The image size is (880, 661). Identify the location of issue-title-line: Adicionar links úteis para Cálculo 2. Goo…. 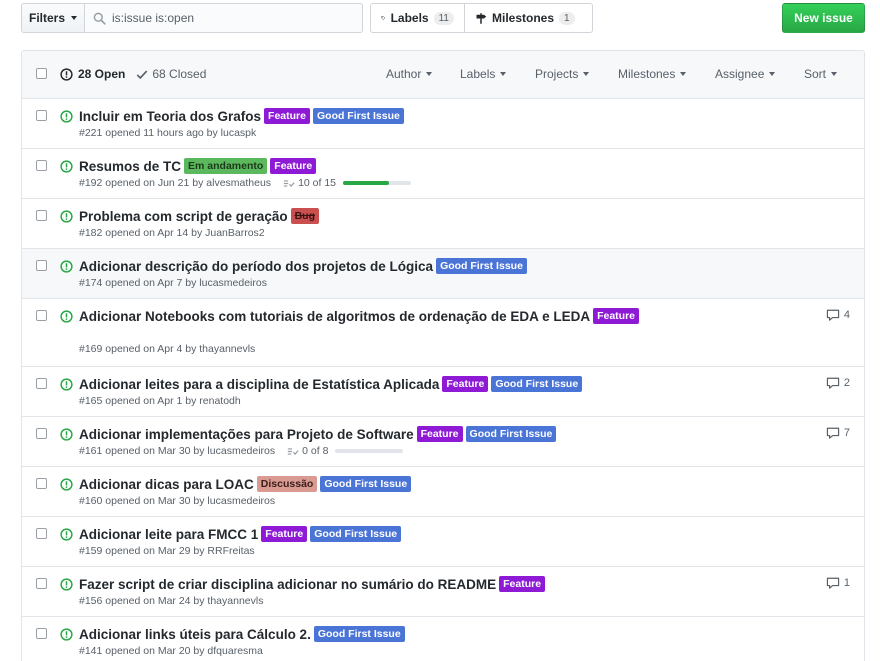
(439, 634).